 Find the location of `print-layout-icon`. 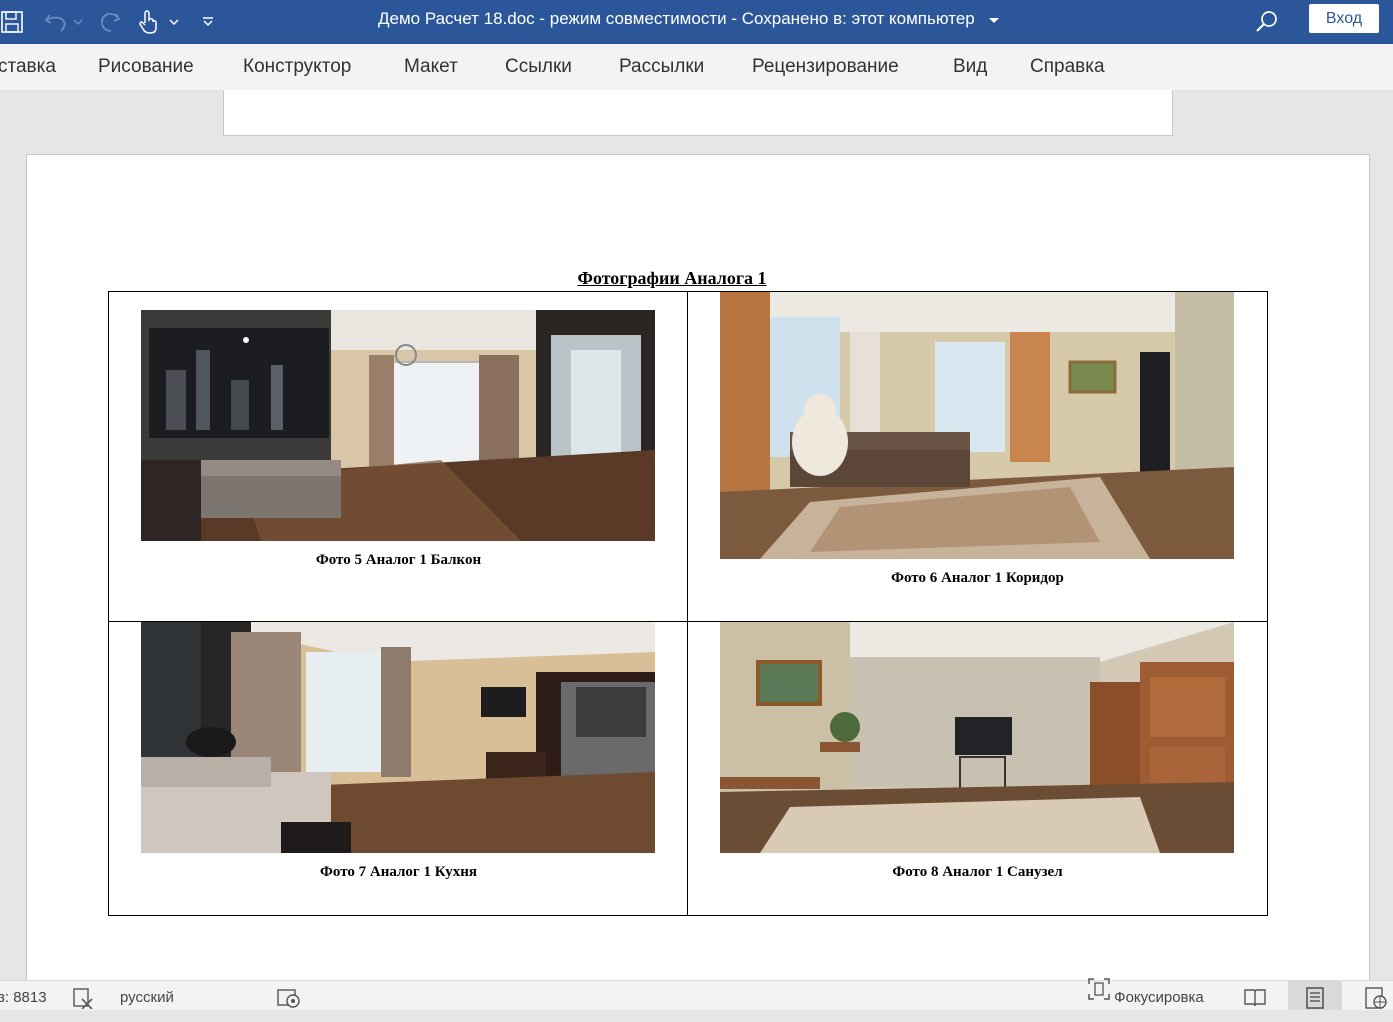

print-layout-icon is located at coordinates (1315, 995).